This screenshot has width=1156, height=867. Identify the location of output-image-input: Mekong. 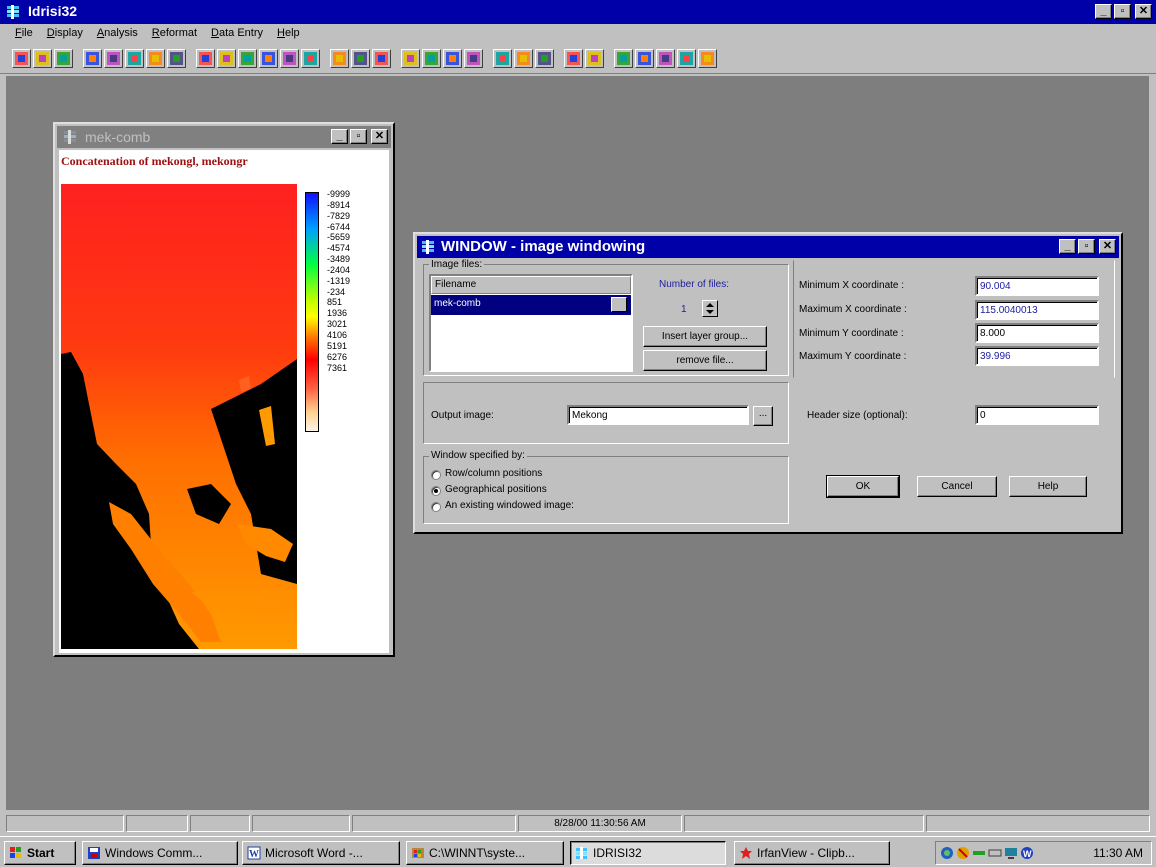
(658, 415).